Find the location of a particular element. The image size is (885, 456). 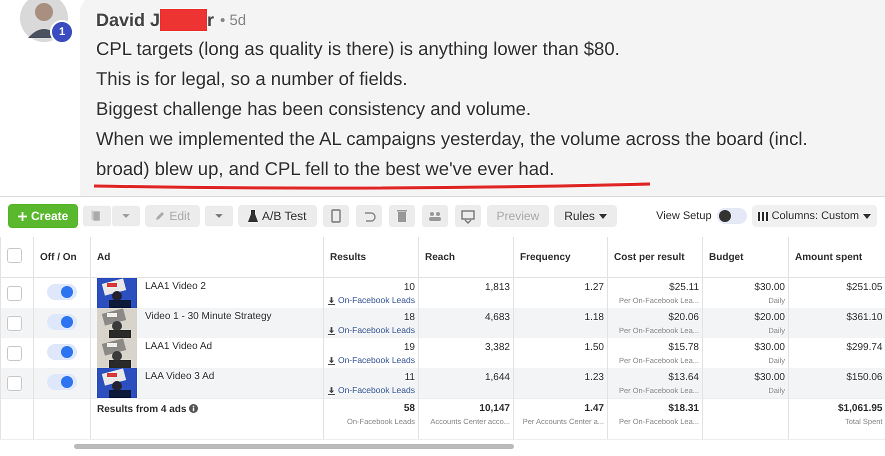

pencil-icon is located at coordinates (160, 216).